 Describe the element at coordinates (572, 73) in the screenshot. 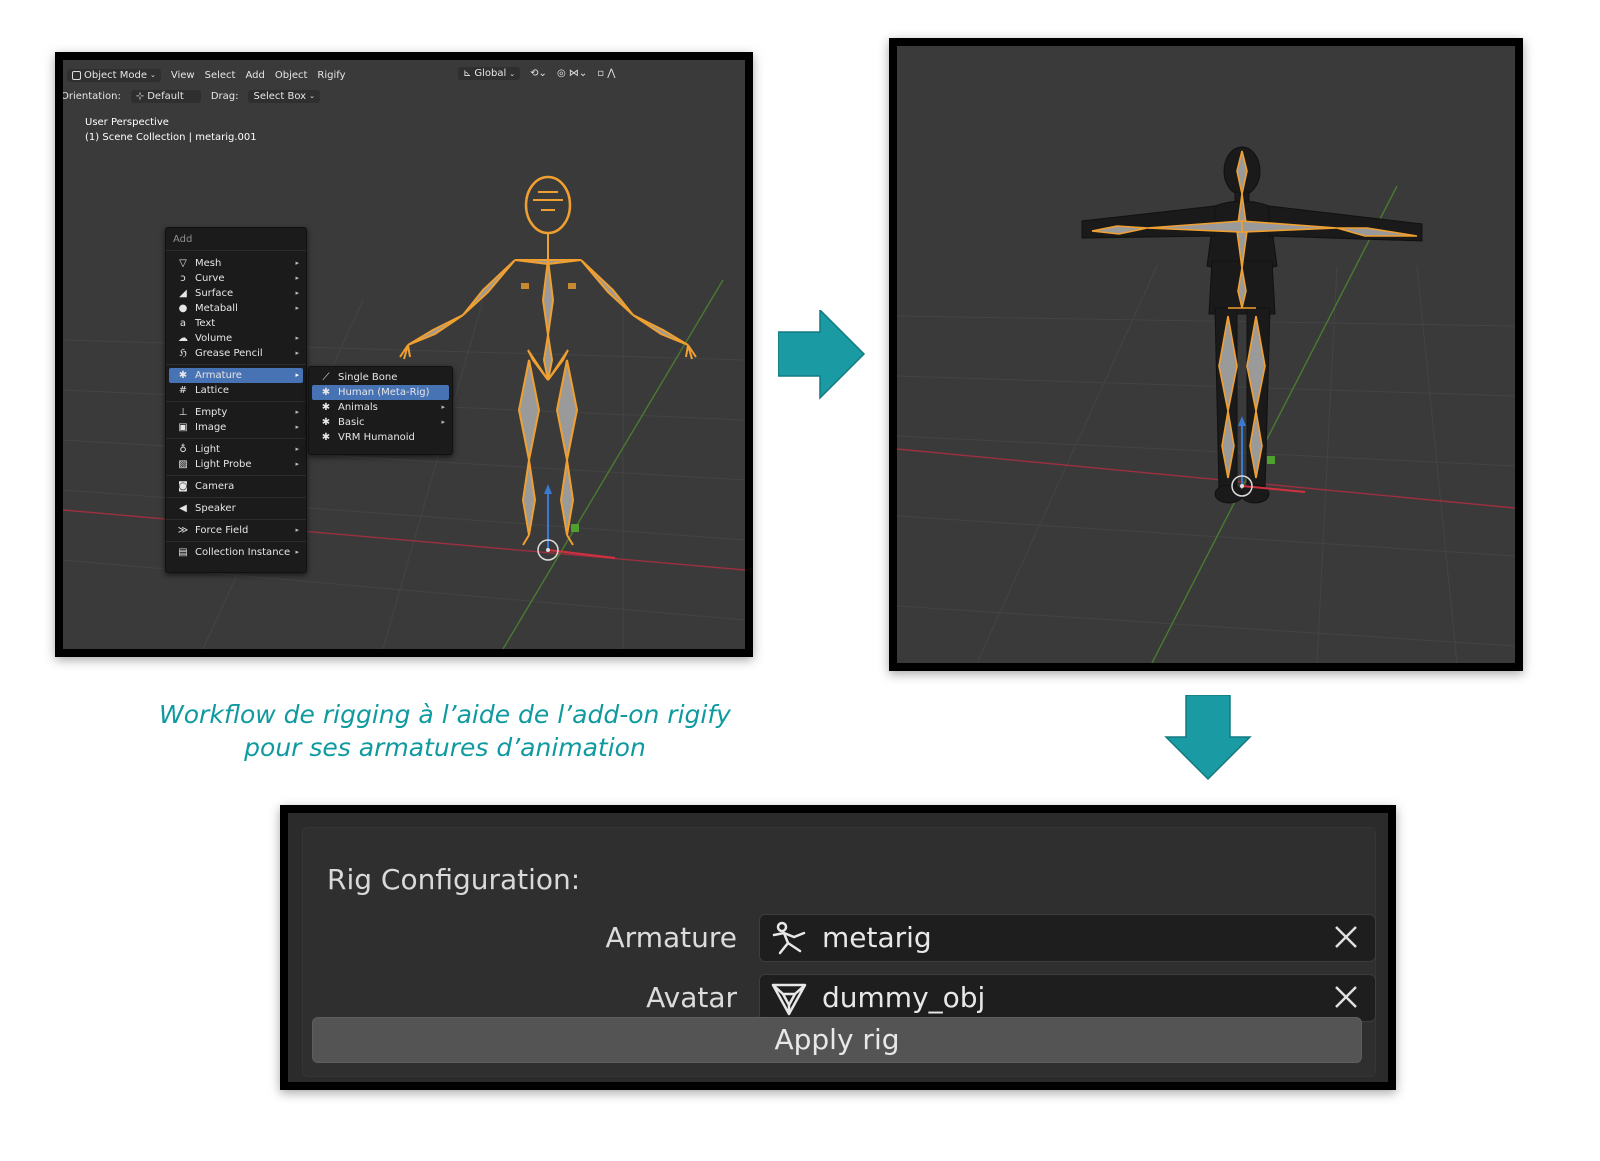

I see `snap-icon: ◎ ⋈⌄` at that location.